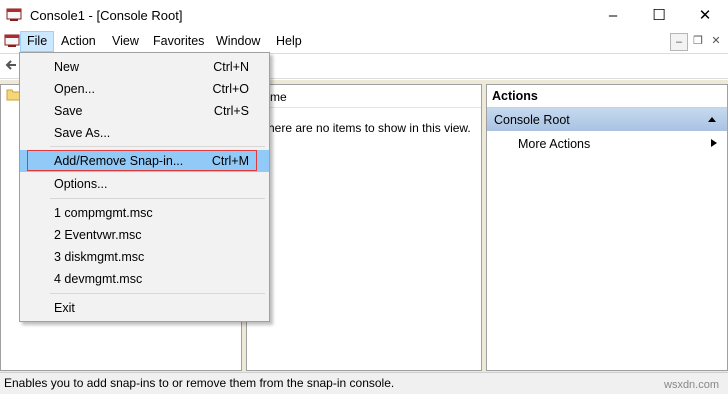 The image size is (728, 394). Describe the element at coordinates (659, 15) in the screenshot. I see `maximize-button: ☐` at that location.